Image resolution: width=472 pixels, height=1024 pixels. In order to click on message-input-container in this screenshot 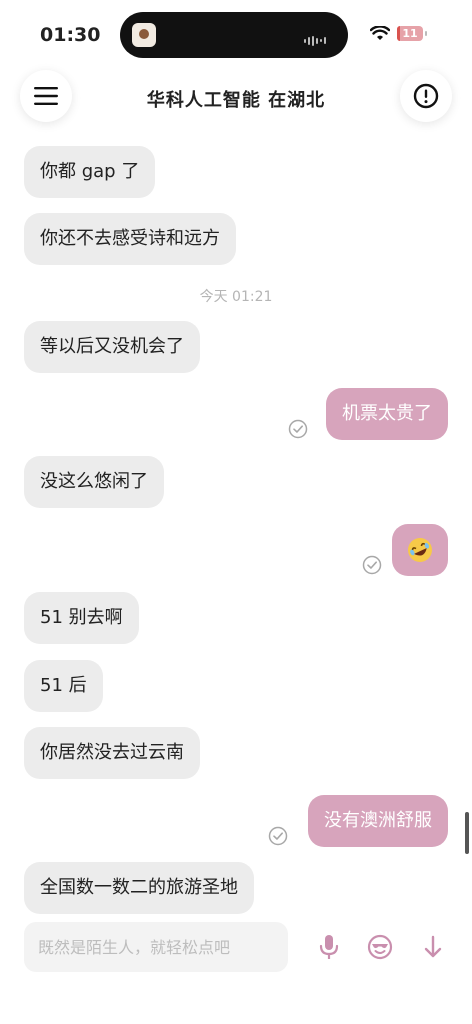, I will do `click(158, 947)`.